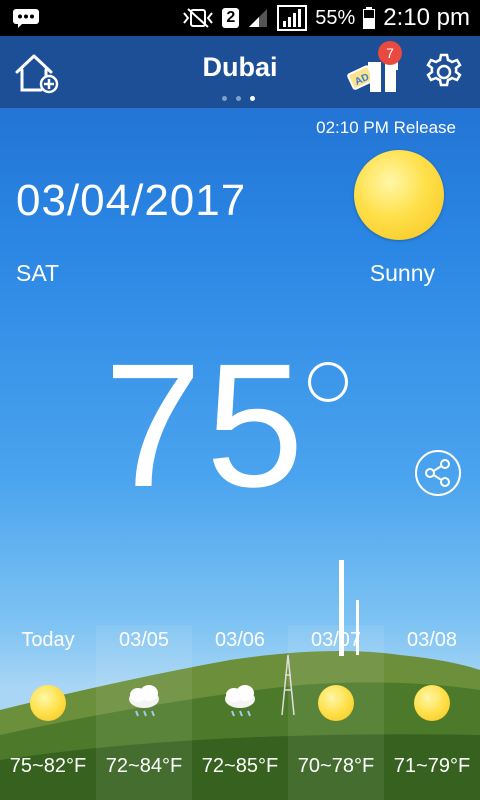  Describe the element at coordinates (438, 473) in the screenshot. I see `share-icon` at that location.